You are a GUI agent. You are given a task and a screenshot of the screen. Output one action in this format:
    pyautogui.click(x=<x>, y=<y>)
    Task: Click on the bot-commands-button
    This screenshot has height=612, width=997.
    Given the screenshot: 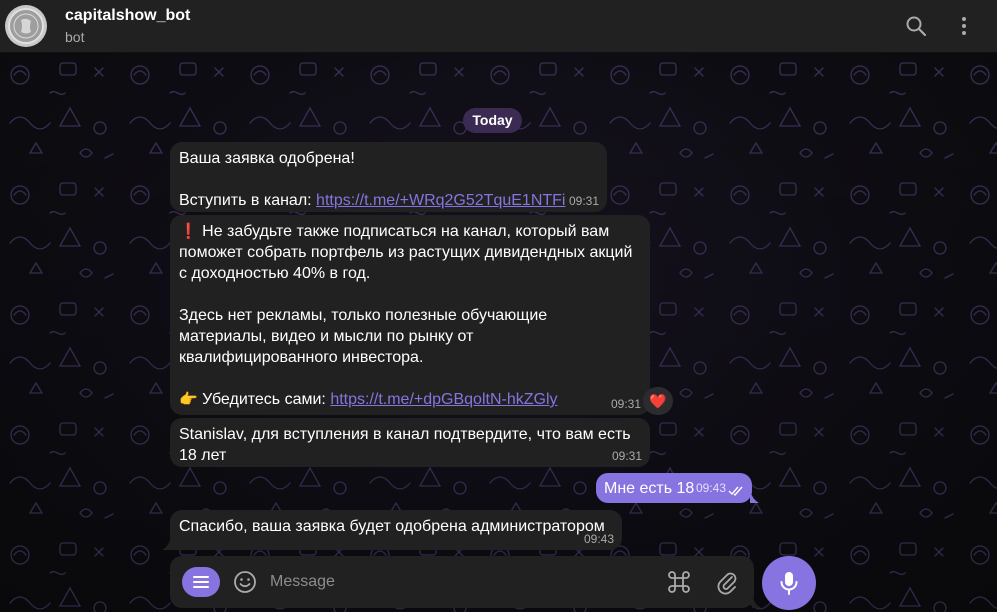 What is the action you would take?
    pyautogui.click(x=679, y=582)
    